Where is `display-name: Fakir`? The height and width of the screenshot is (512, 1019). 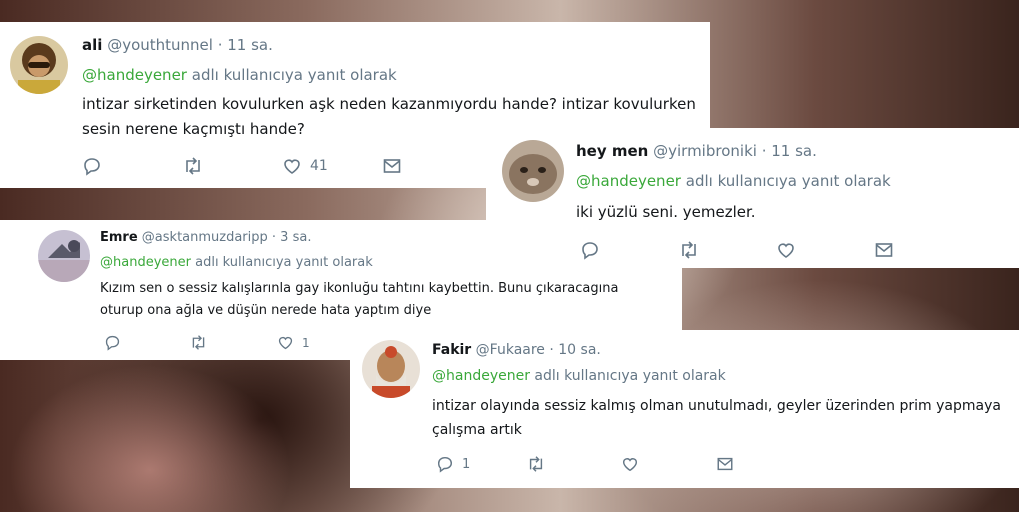 display-name: Fakir is located at coordinates (451, 350).